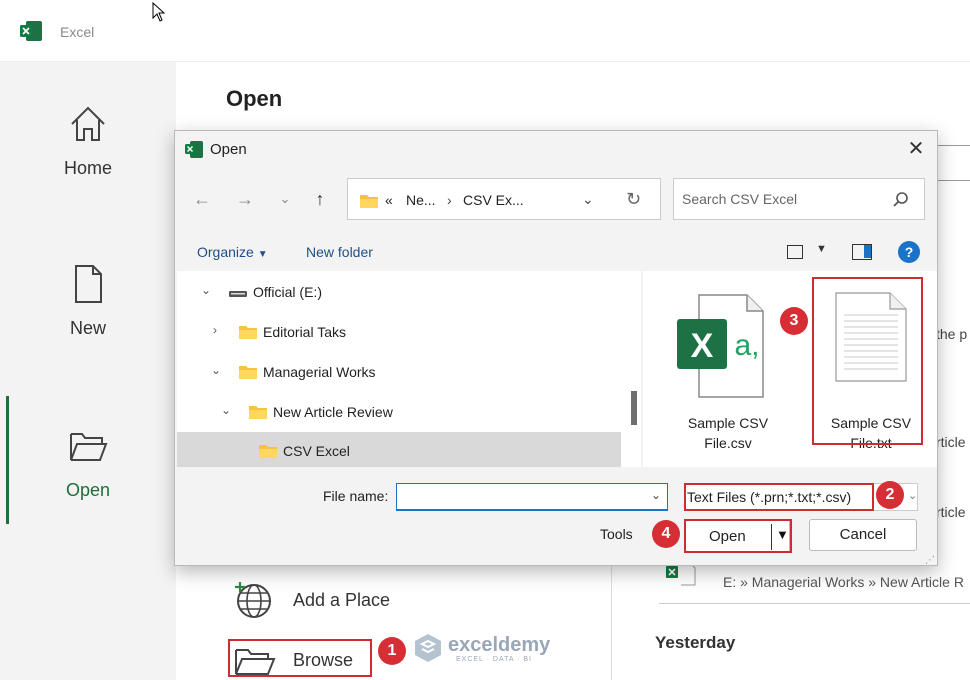 The height and width of the screenshot is (680, 970). What do you see at coordinates (485, 31) in the screenshot?
I see `title-bar: Excel` at bounding box center [485, 31].